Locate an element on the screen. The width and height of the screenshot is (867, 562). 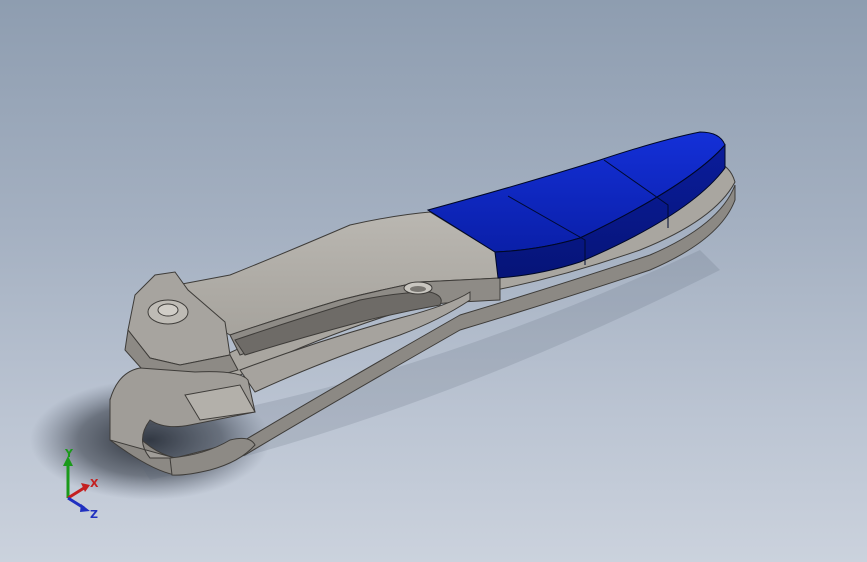
head-pin-center is located at coordinates (168, 310).